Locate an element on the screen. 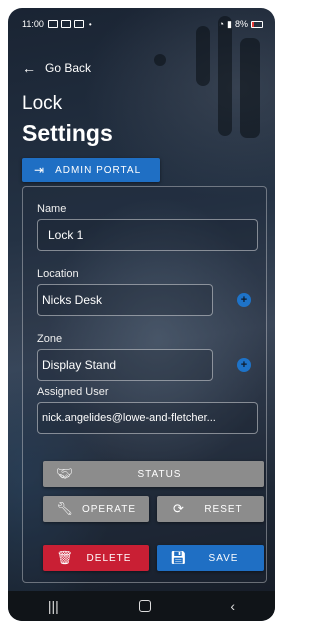 The height and width of the screenshot is (621, 320). status-bar: 11:00 • ◔ ▮ 8% is located at coordinates (142, 24).